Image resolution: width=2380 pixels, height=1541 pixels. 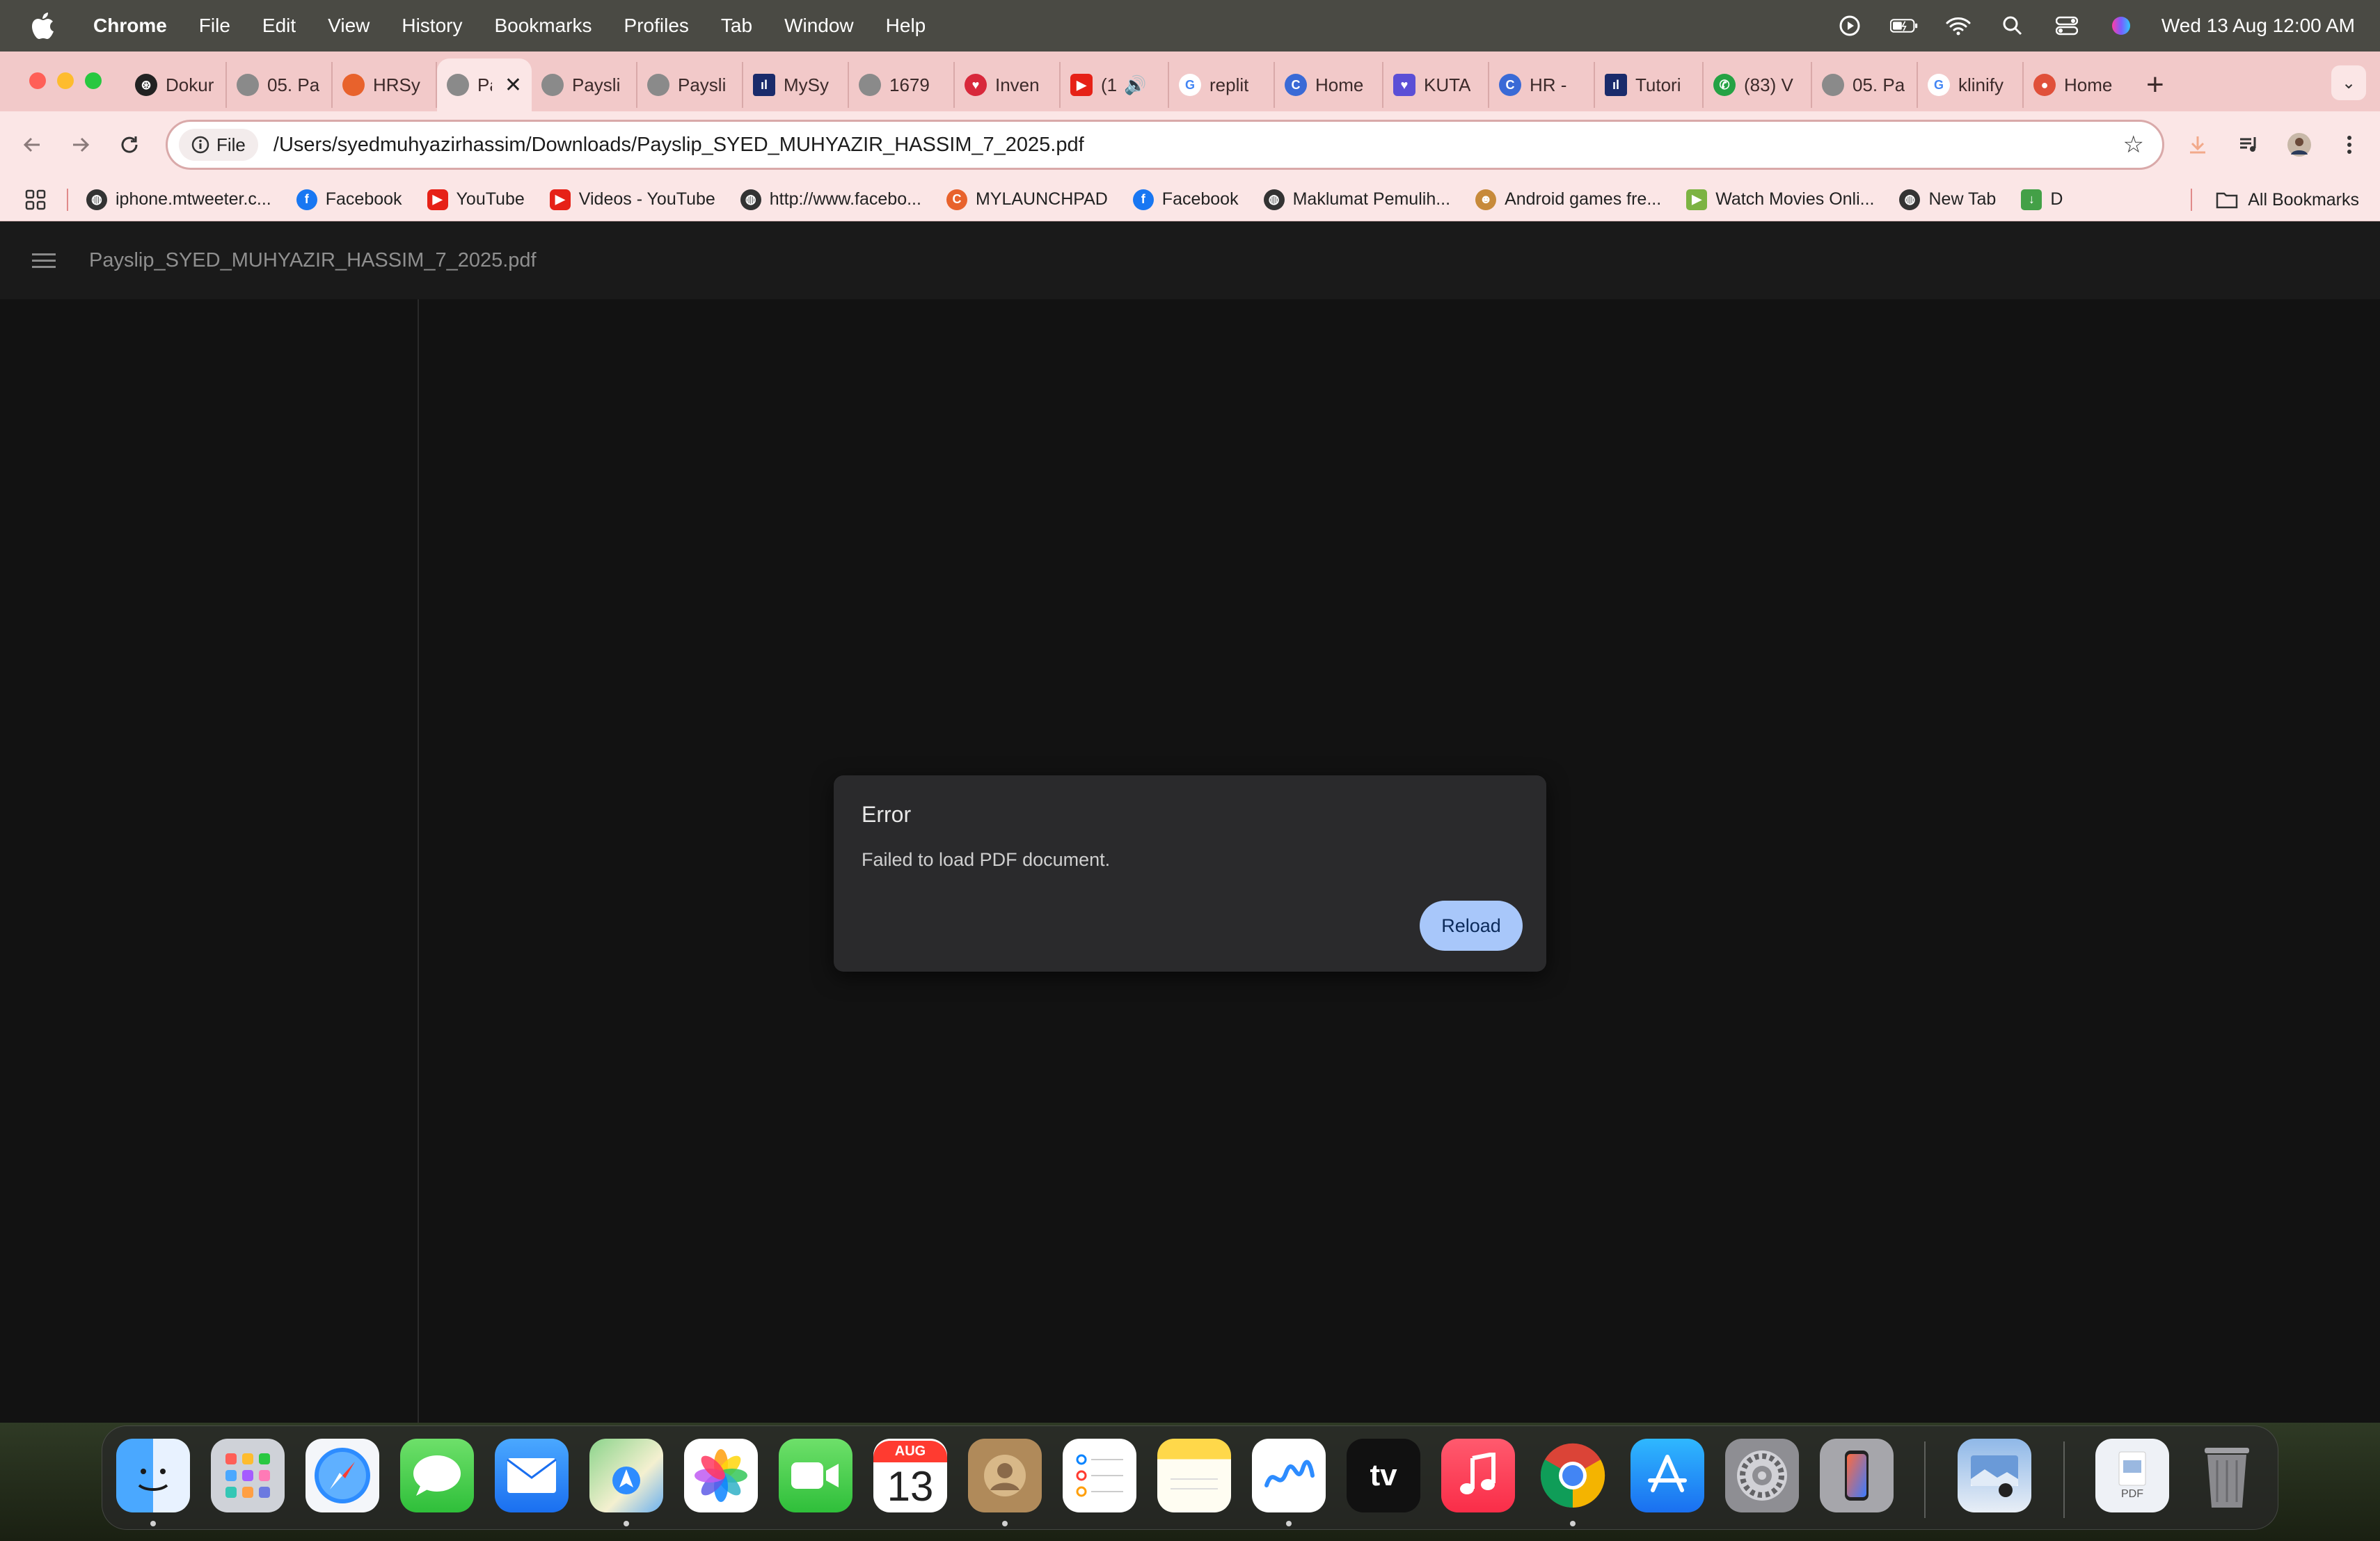 I want to click on media-controls-icon, so click(x=2249, y=144).